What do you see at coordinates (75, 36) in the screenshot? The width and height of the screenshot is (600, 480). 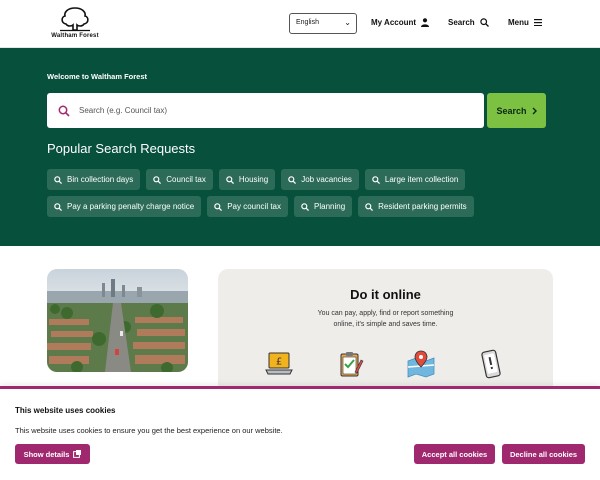 I see `logo-text: Waltham Forest` at bounding box center [75, 36].